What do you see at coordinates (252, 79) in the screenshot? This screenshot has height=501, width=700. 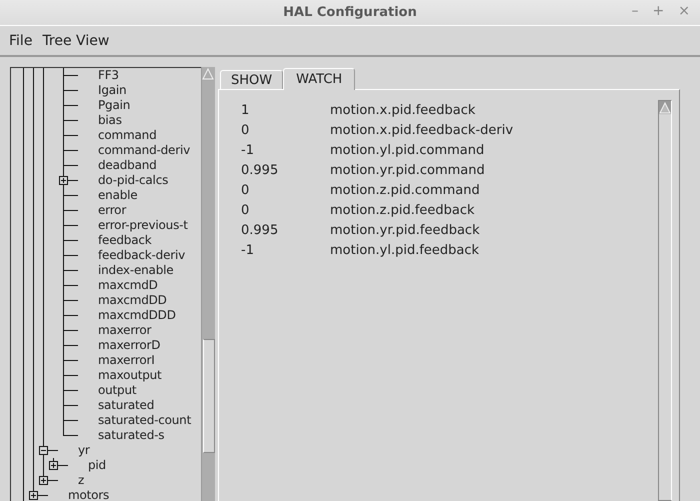 I see `tab: SHOW` at bounding box center [252, 79].